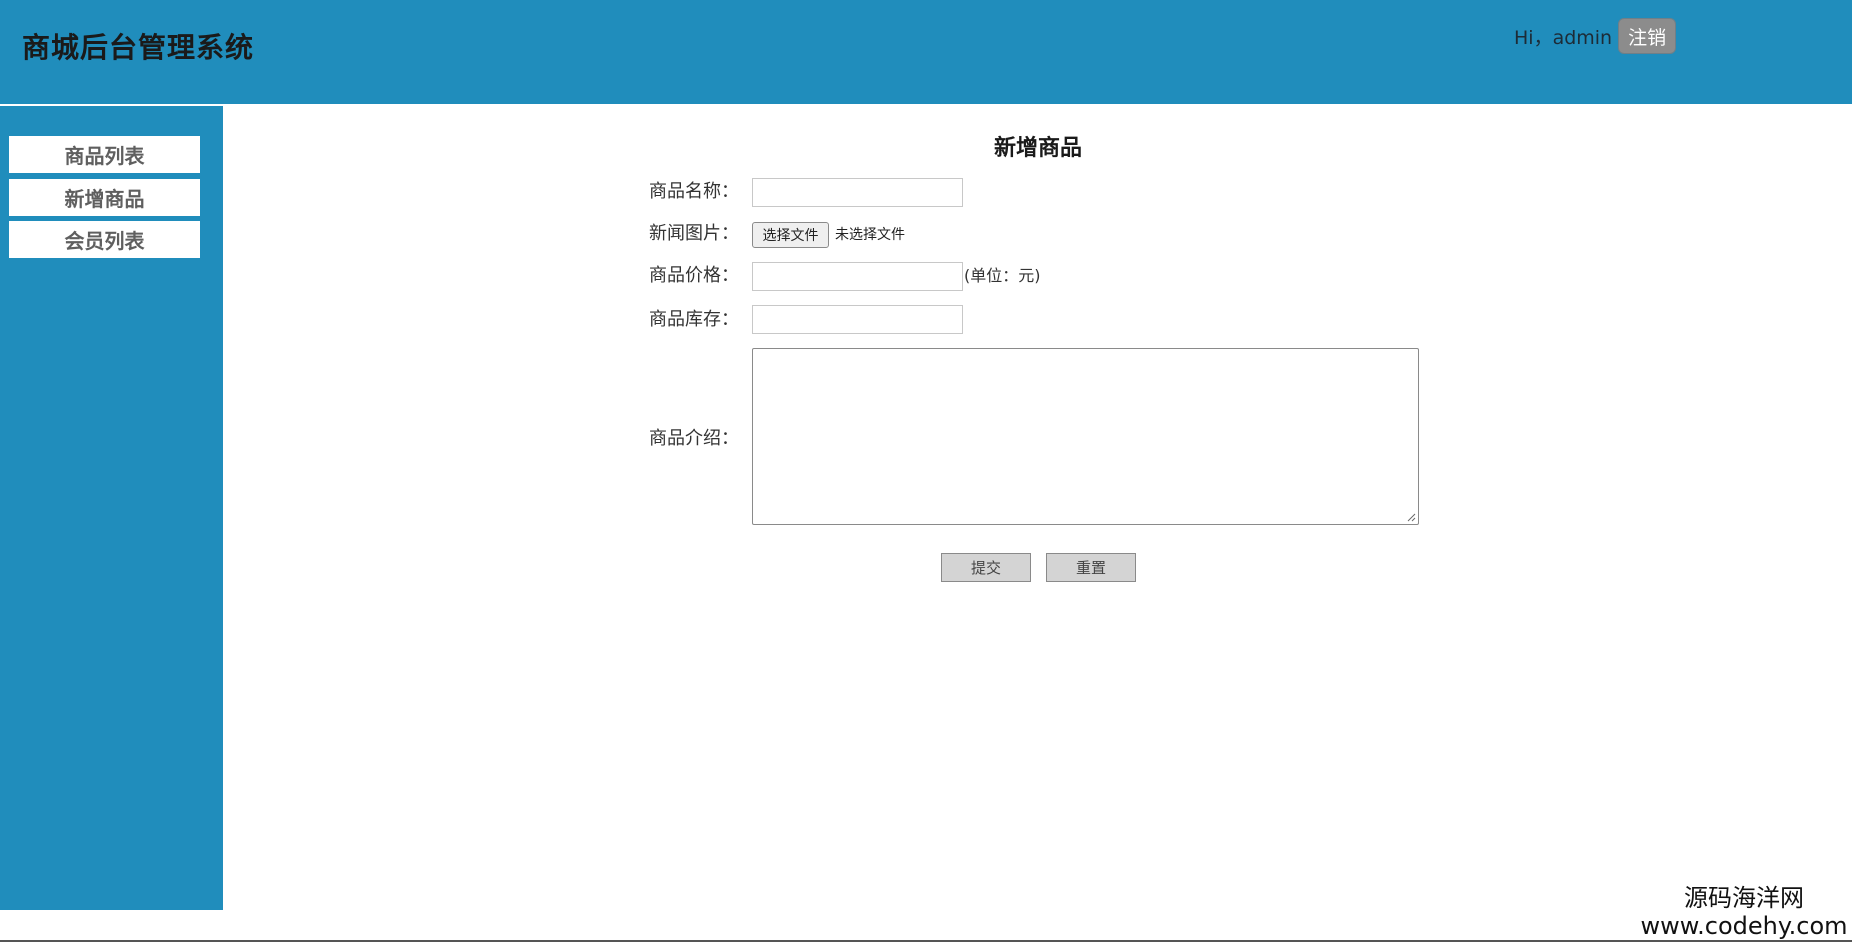 The width and height of the screenshot is (1852, 942). What do you see at coordinates (694, 319) in the screenshot?
I see `product-stock-label: 商品库存：` at bounding box center [694, 319].